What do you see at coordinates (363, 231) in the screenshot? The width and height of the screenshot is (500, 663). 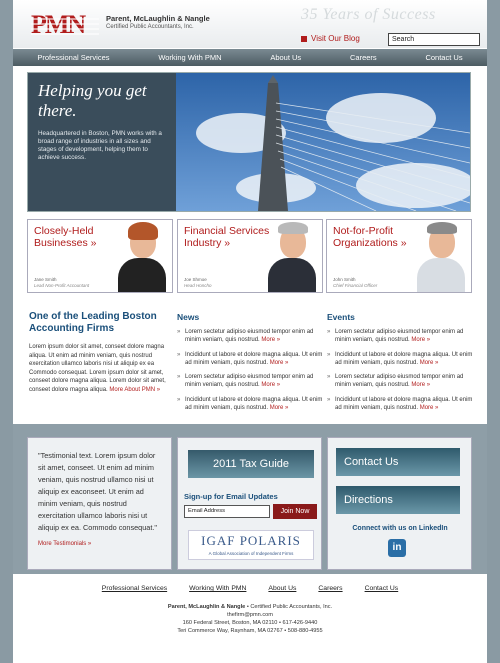 I see `card-title-line1: Not-for-Profit` at bounding box center [363, 231].